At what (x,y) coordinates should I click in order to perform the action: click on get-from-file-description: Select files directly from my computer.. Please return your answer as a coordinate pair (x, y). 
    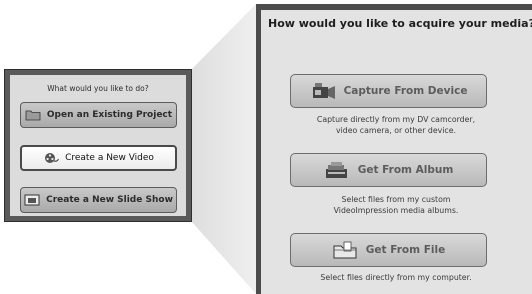
    Looking at the image, I should click on (396, 277).